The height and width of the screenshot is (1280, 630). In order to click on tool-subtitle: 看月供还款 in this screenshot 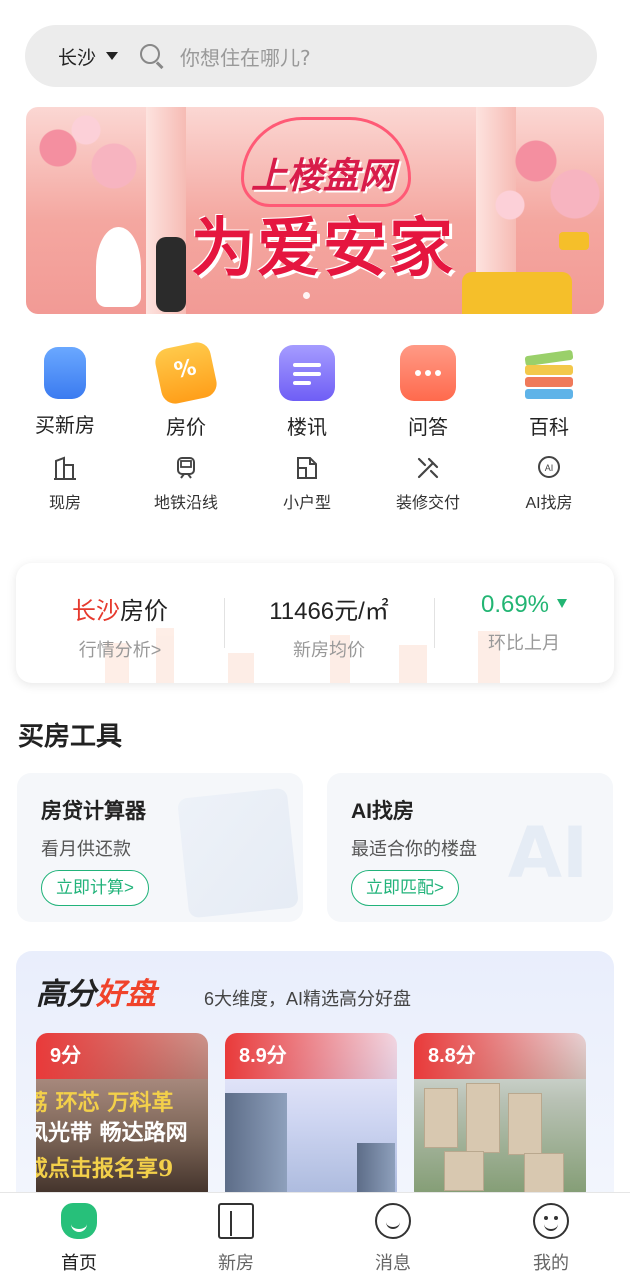, I will do `click(86, 849)`.